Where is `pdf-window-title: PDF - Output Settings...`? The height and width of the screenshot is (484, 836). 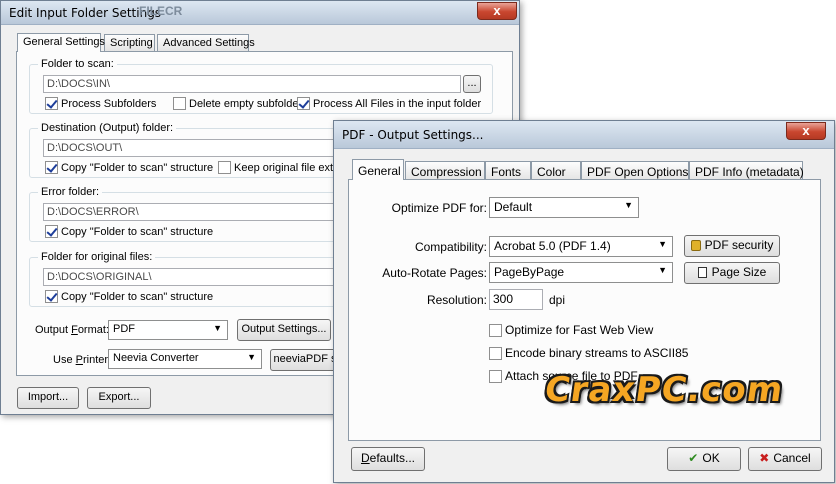
pdf-window-title: PDF - Output Settings... is located at coordinates (413, 135).